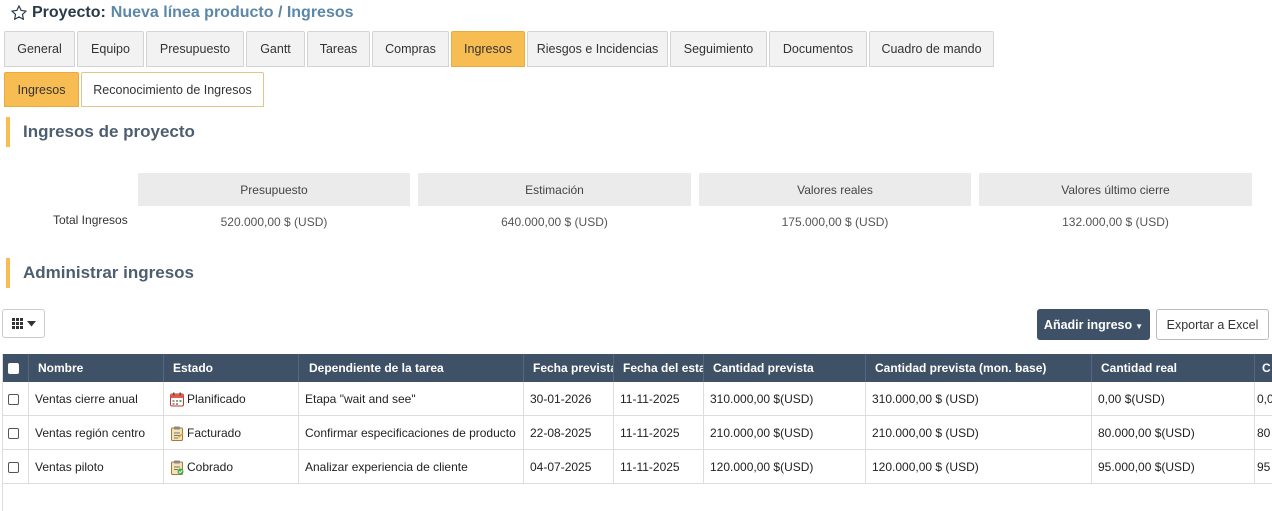 The image size is (1272, 511). Describe the element at coordinates (214, 433) in the screenshot. I see `estado-label: Facturado` at that location.